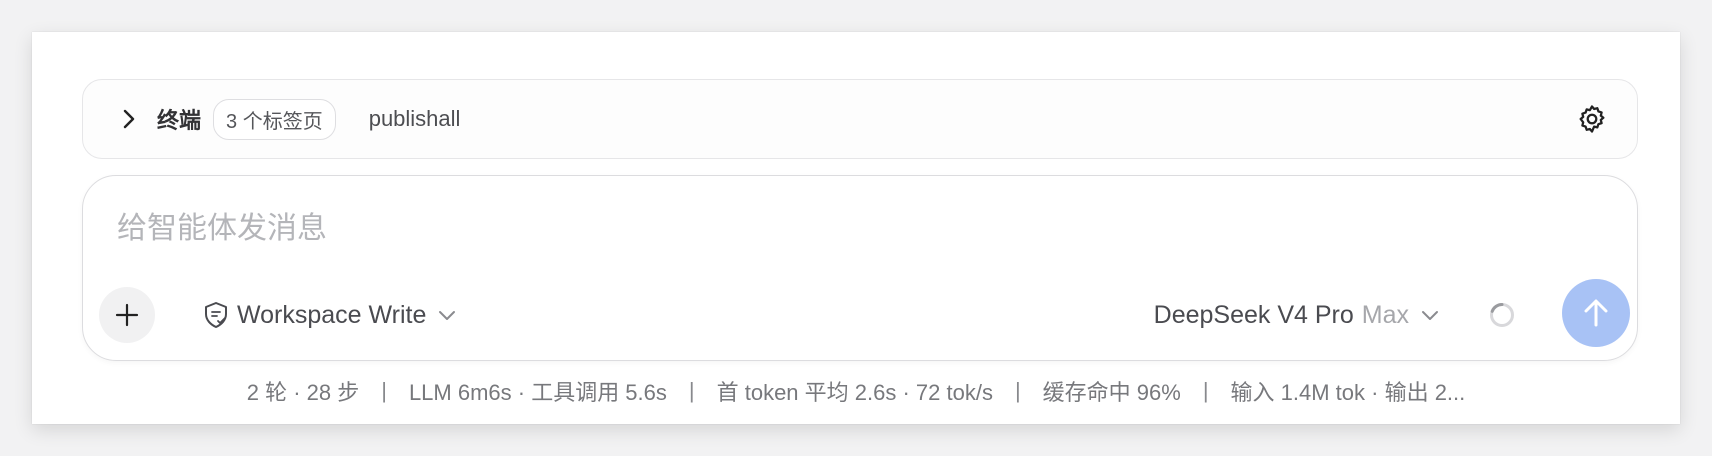 The width and height of the screenshot is (1712, 456). I want to click on terminal-tab-publishall: publishall, so click(415, 119).